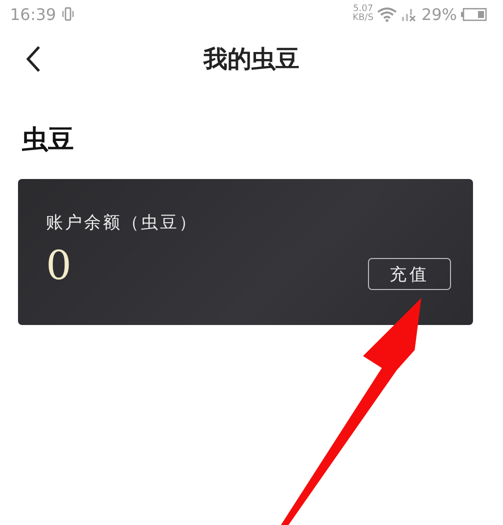 Image resolution: width=503 pixels, height=525 pixels. I want to click on section-title: 虫豆, so click(48, 140).